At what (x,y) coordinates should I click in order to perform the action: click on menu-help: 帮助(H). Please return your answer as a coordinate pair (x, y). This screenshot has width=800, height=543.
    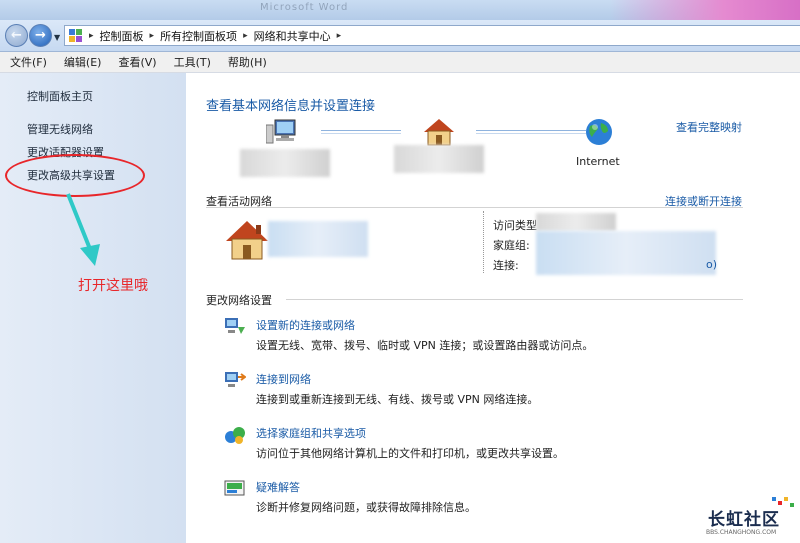
    Looking at the image, I should click on (247, 62).